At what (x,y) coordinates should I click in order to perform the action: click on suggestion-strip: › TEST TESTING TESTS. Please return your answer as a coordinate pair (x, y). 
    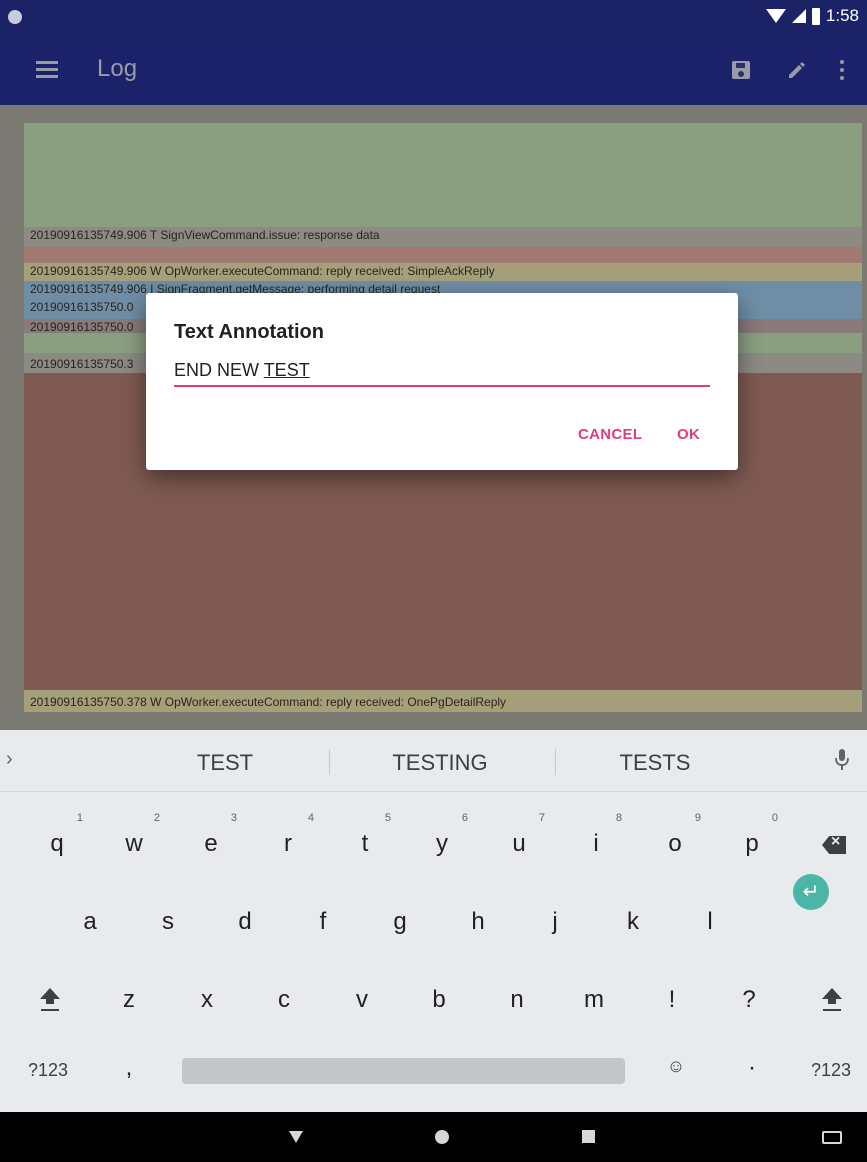
    Looking at the image, I should click on (433, 761).